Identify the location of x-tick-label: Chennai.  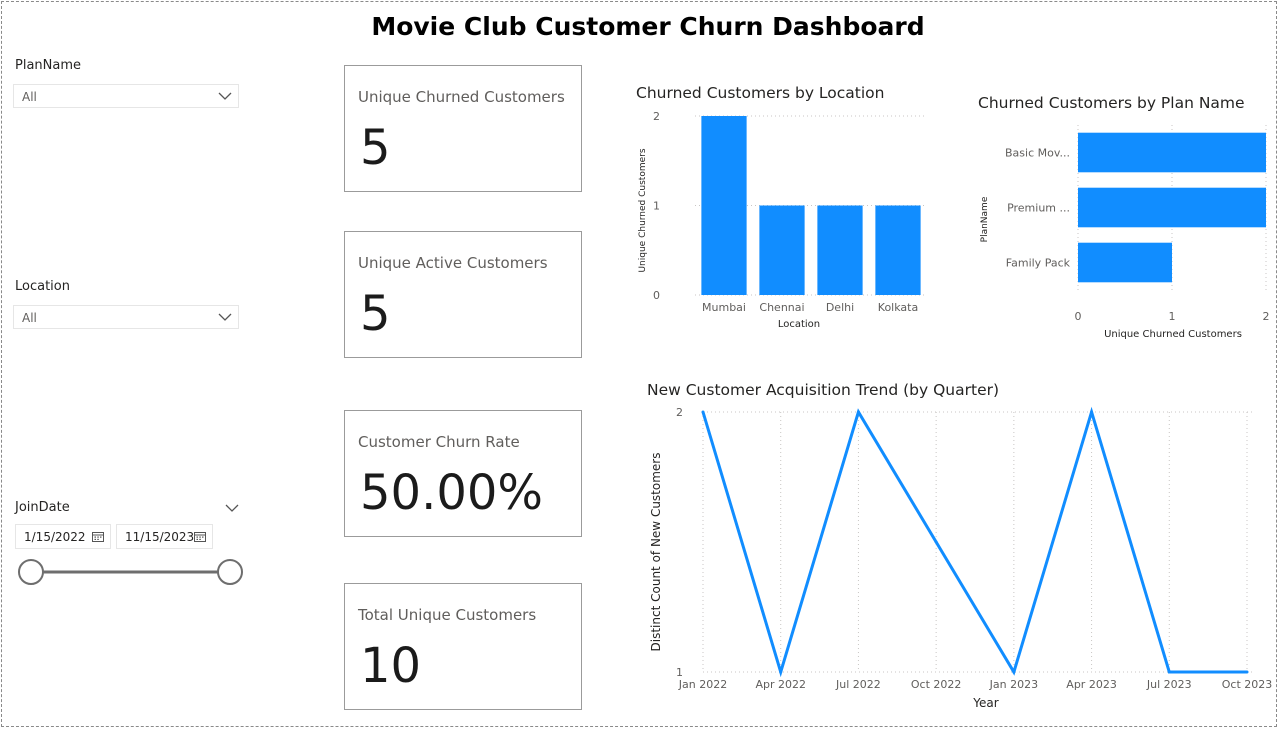
(781, 307).